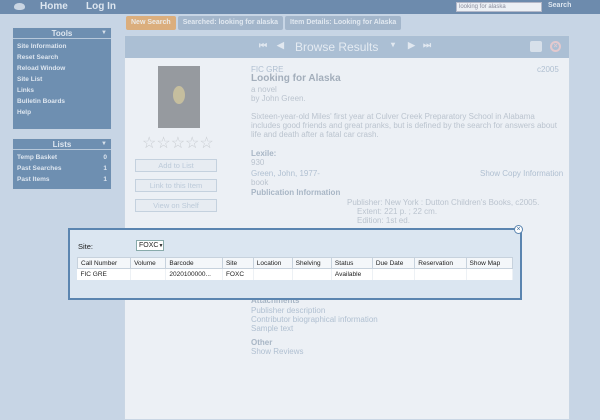  I want to click on column-header: Shelving, so click(311, 263).